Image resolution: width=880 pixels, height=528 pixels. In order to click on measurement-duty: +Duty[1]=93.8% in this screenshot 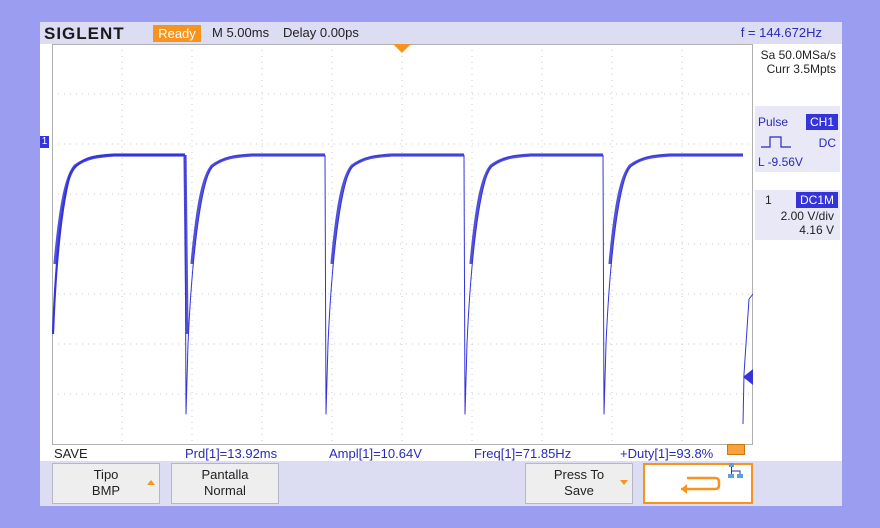, I will do `click(667, 453)`.